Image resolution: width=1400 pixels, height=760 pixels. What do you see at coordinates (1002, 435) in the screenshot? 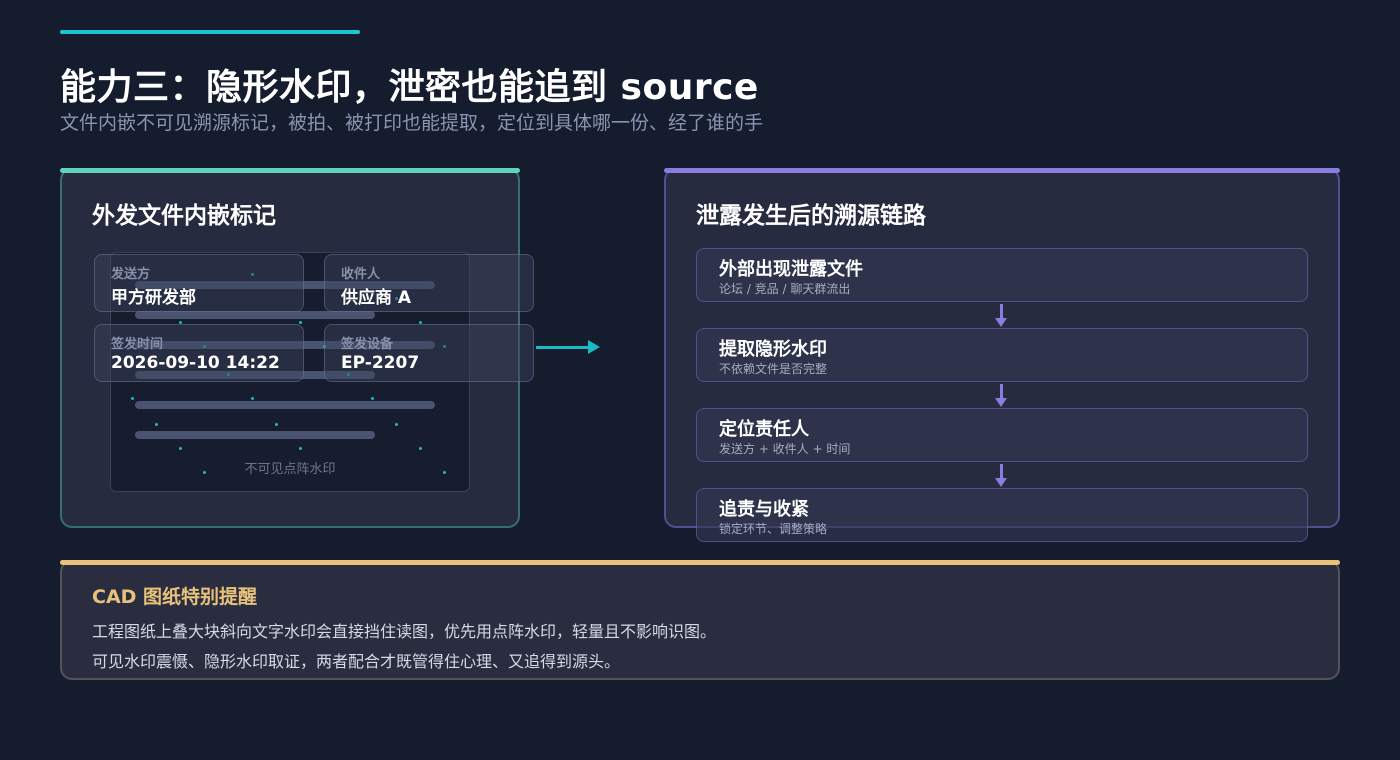
I see `trace-step-locate: 定位责任人 发送方 + 收件人 + 时间` at bounding box center [1002, 435].